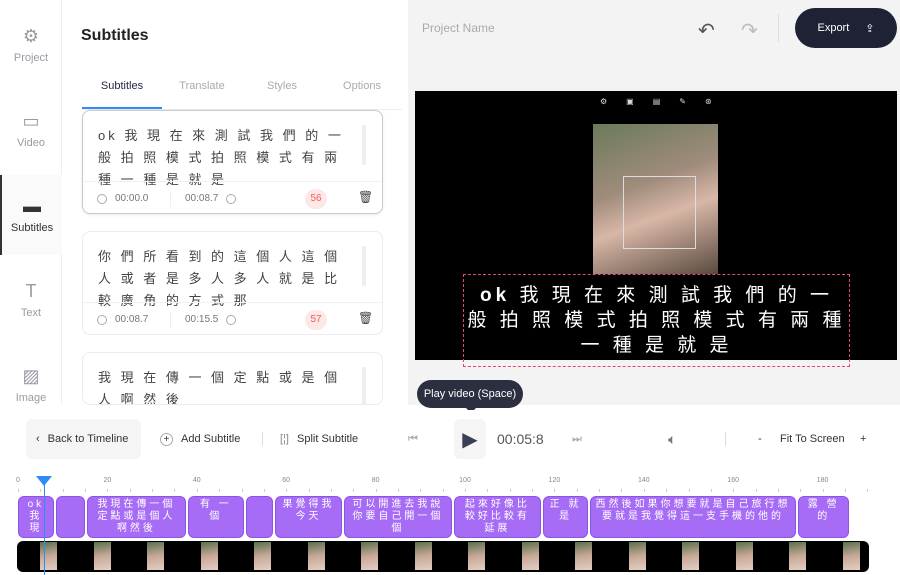 The width and height of the screenshot is (900, 575). I want to click on clock-icon, so click(231, 198).